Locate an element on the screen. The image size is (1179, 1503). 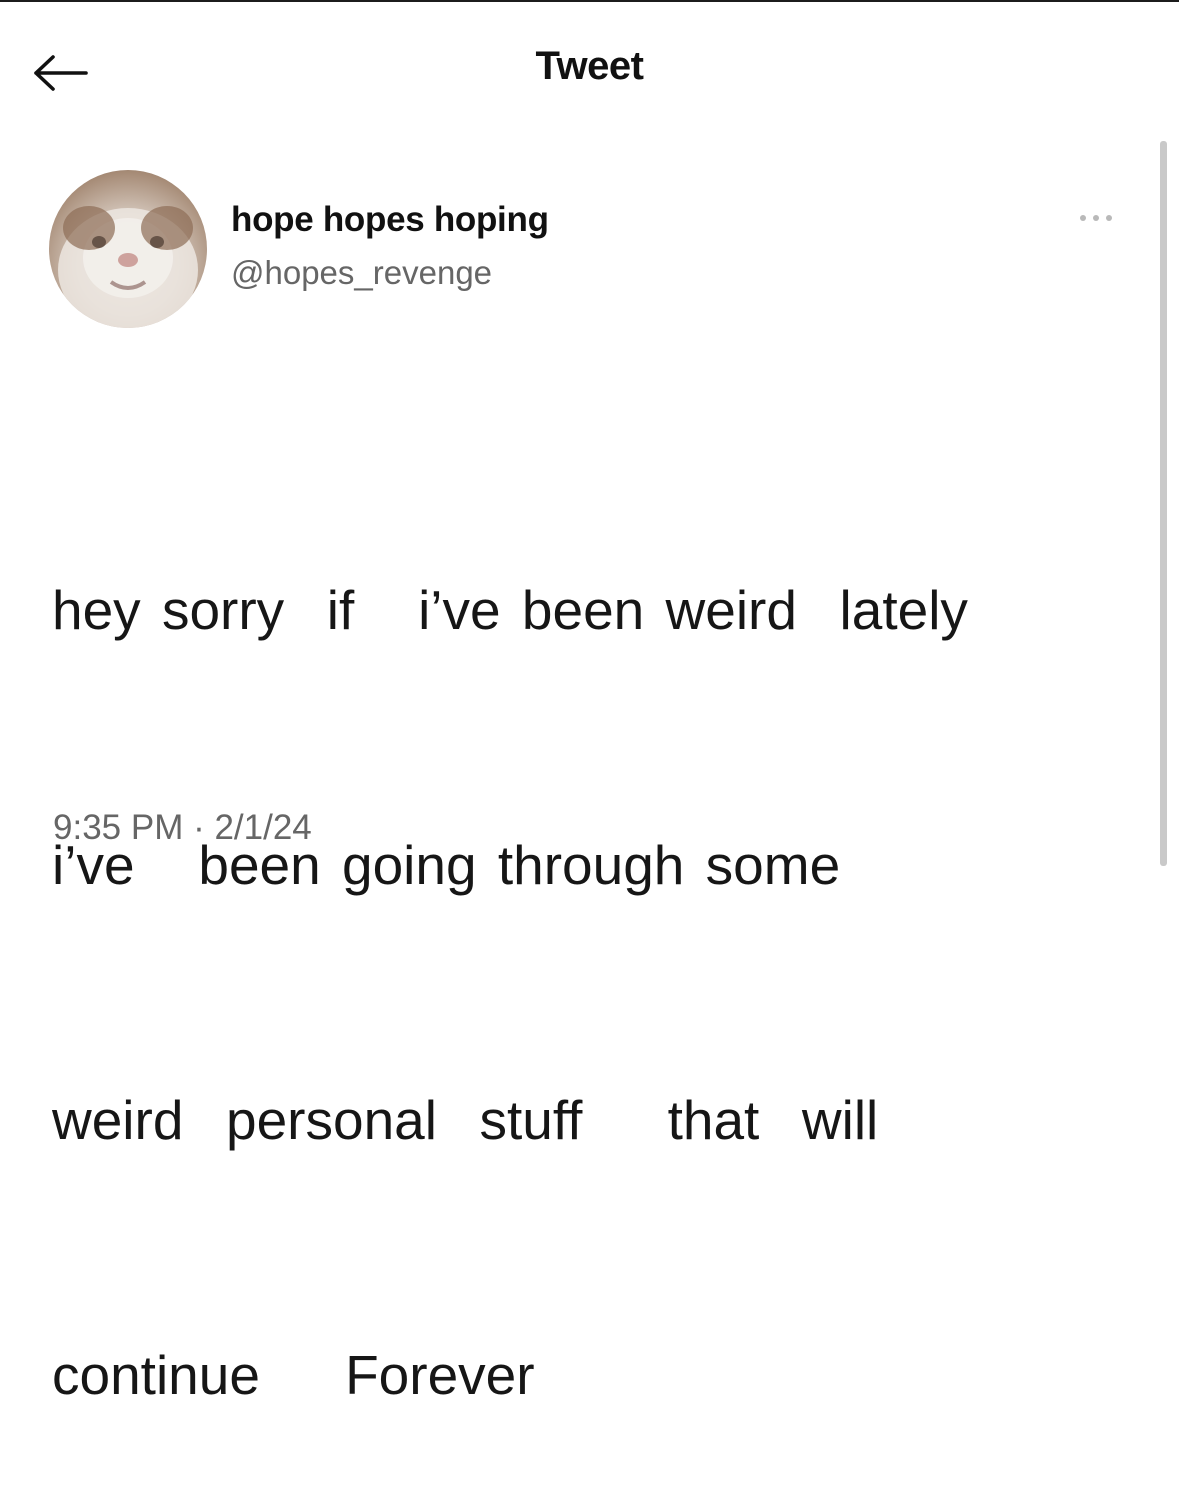
avatar is located at coordinates (128, 249).